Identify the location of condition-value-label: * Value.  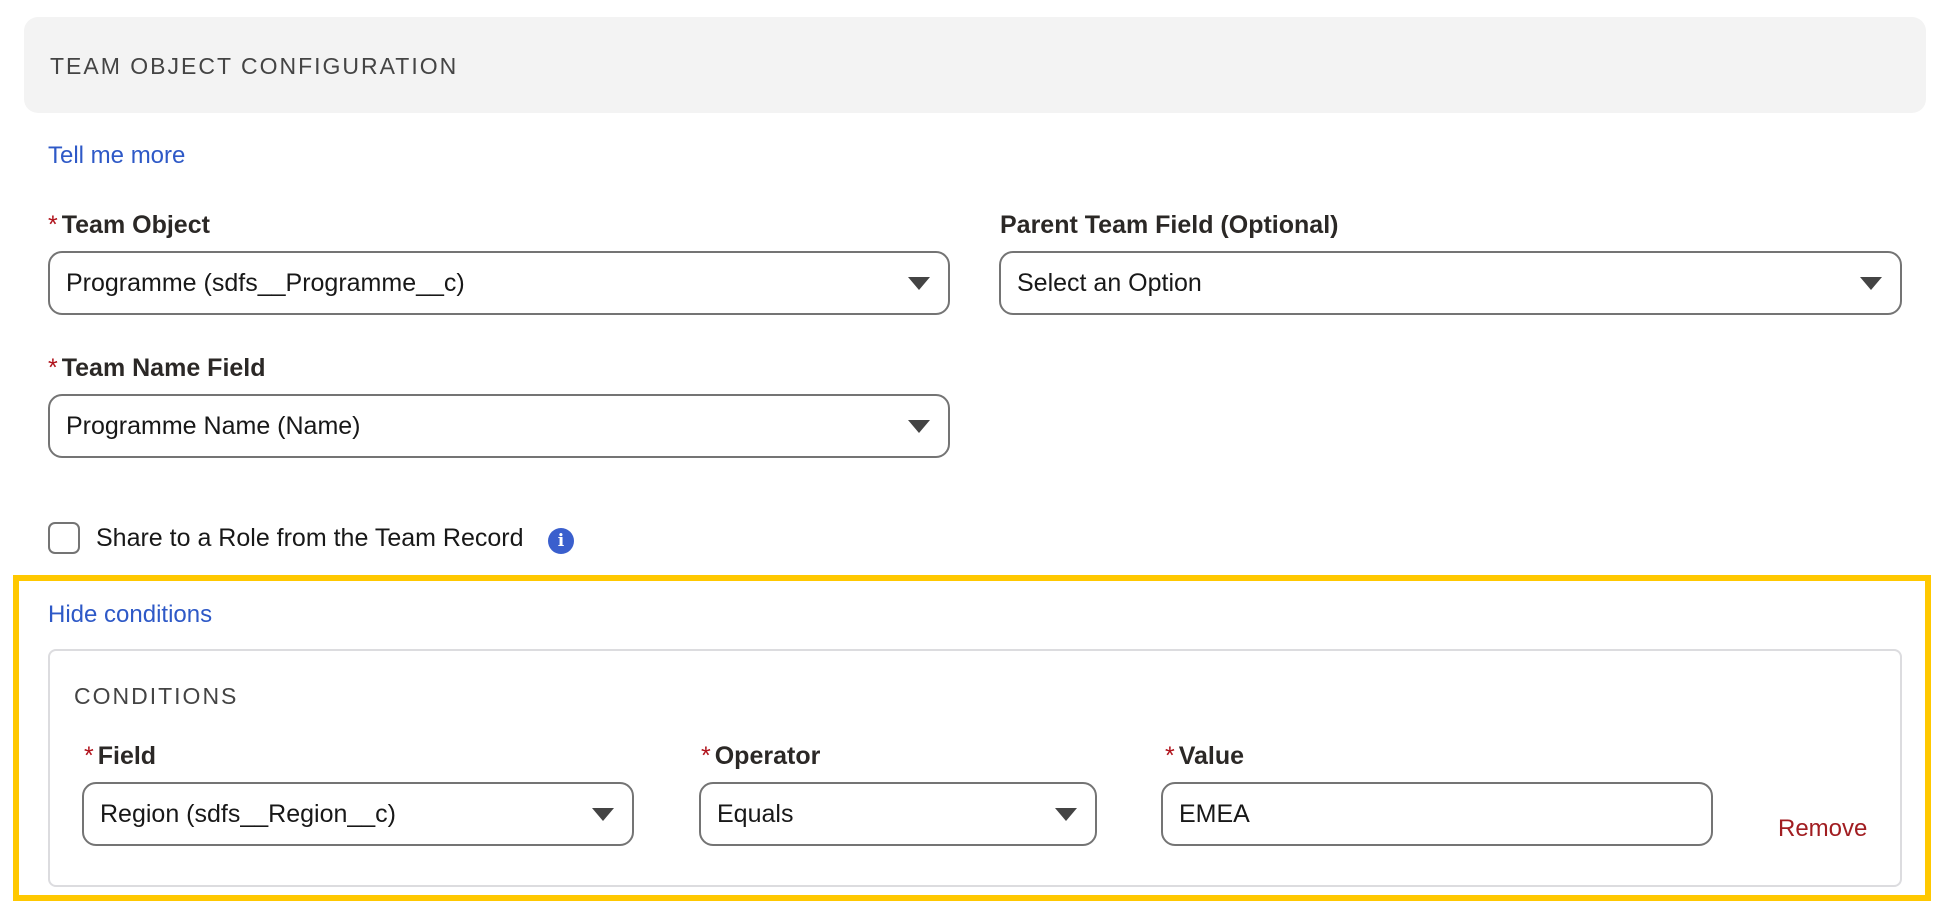
(1205, 756).